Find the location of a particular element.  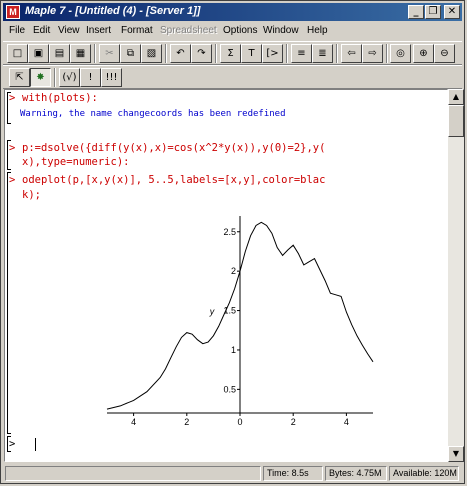

menu-edit: Edit is located at coordinates (41, 30).